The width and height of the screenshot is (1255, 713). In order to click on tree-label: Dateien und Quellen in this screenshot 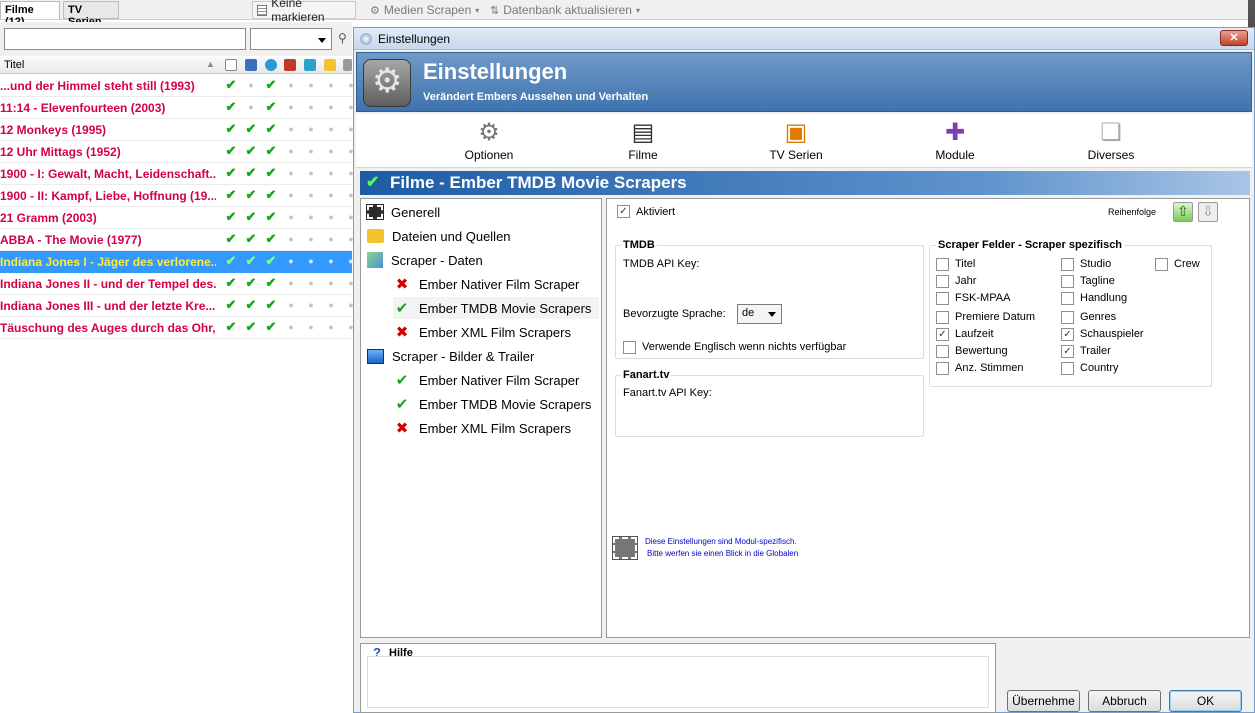, I will do `click(451, 236)`.